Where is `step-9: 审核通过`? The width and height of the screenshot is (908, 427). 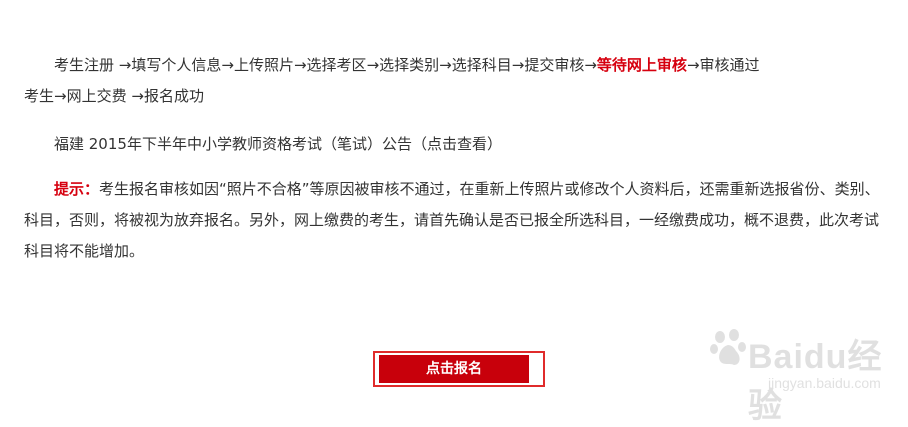
step-9: 审核通过 is located at coordinates (729, 65).